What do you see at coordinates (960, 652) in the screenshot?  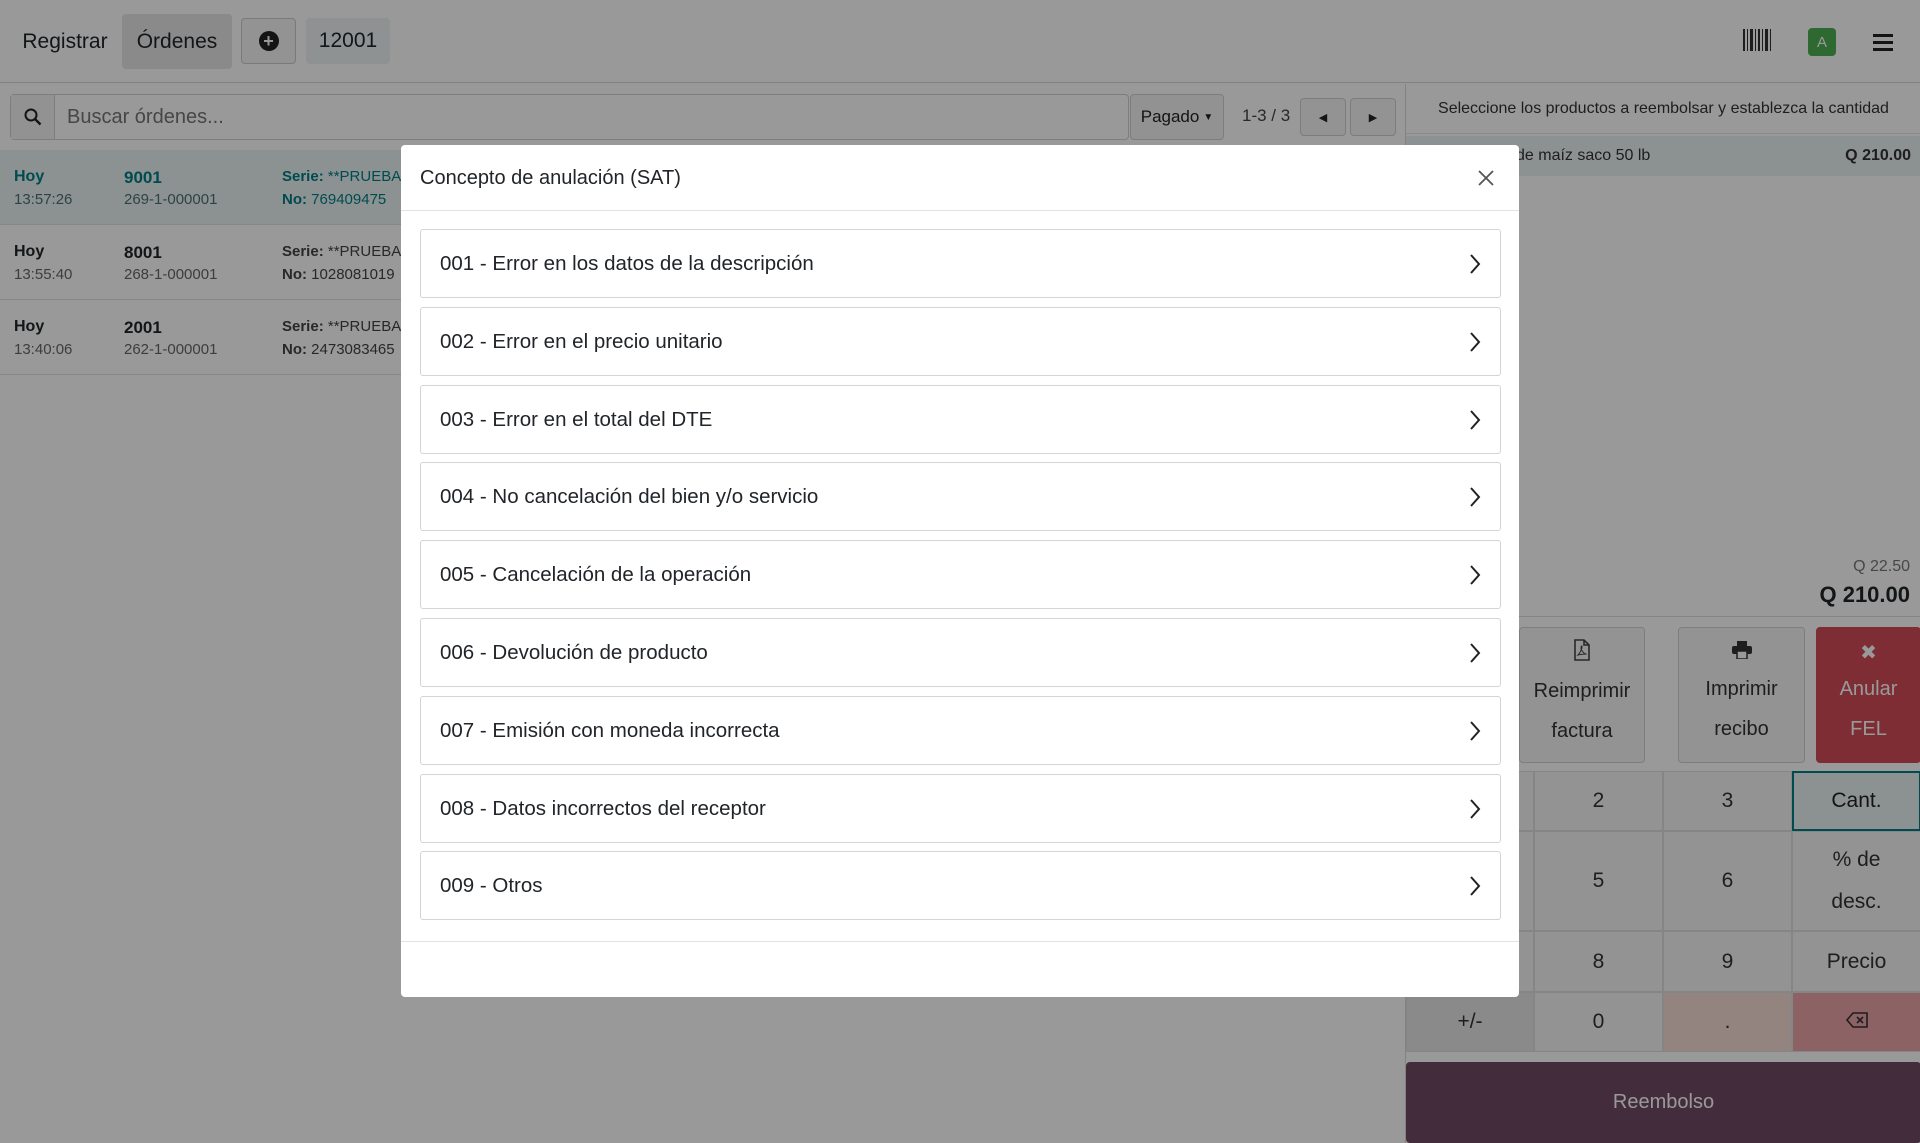 I see `reason-option-006: 006 - Devolución de producto` at bounding box center [960, 652].